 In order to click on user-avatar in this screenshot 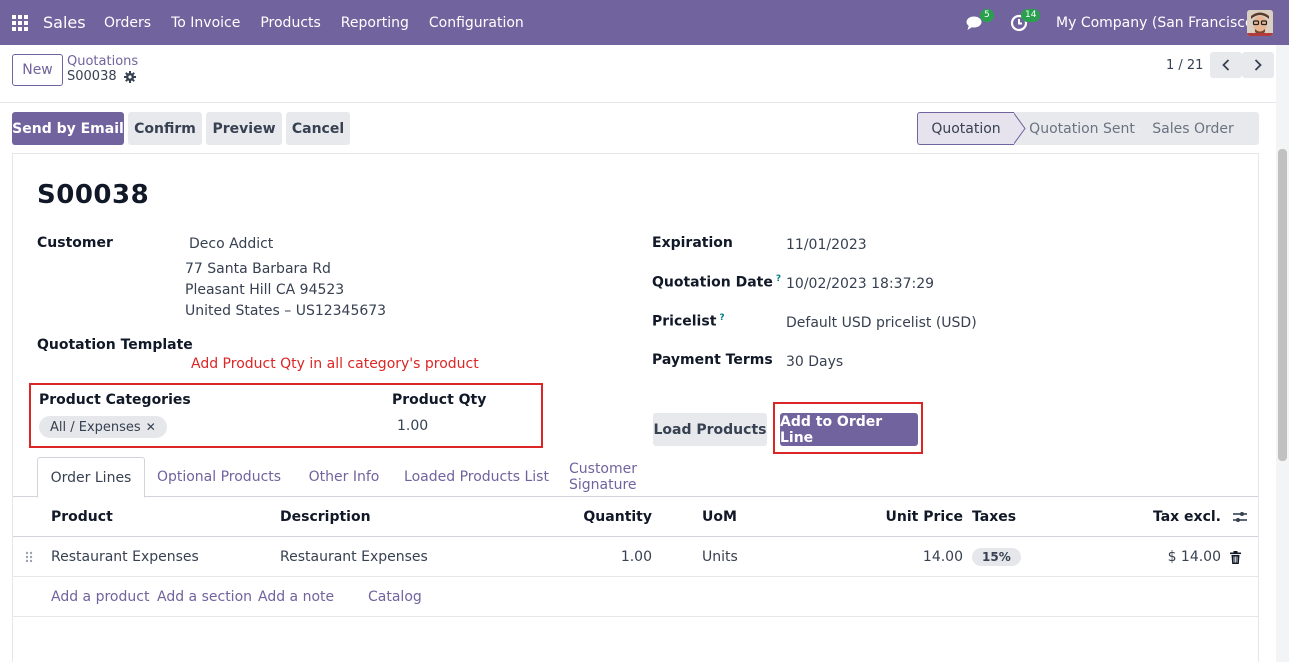, I will do `click(1260, 22)`.